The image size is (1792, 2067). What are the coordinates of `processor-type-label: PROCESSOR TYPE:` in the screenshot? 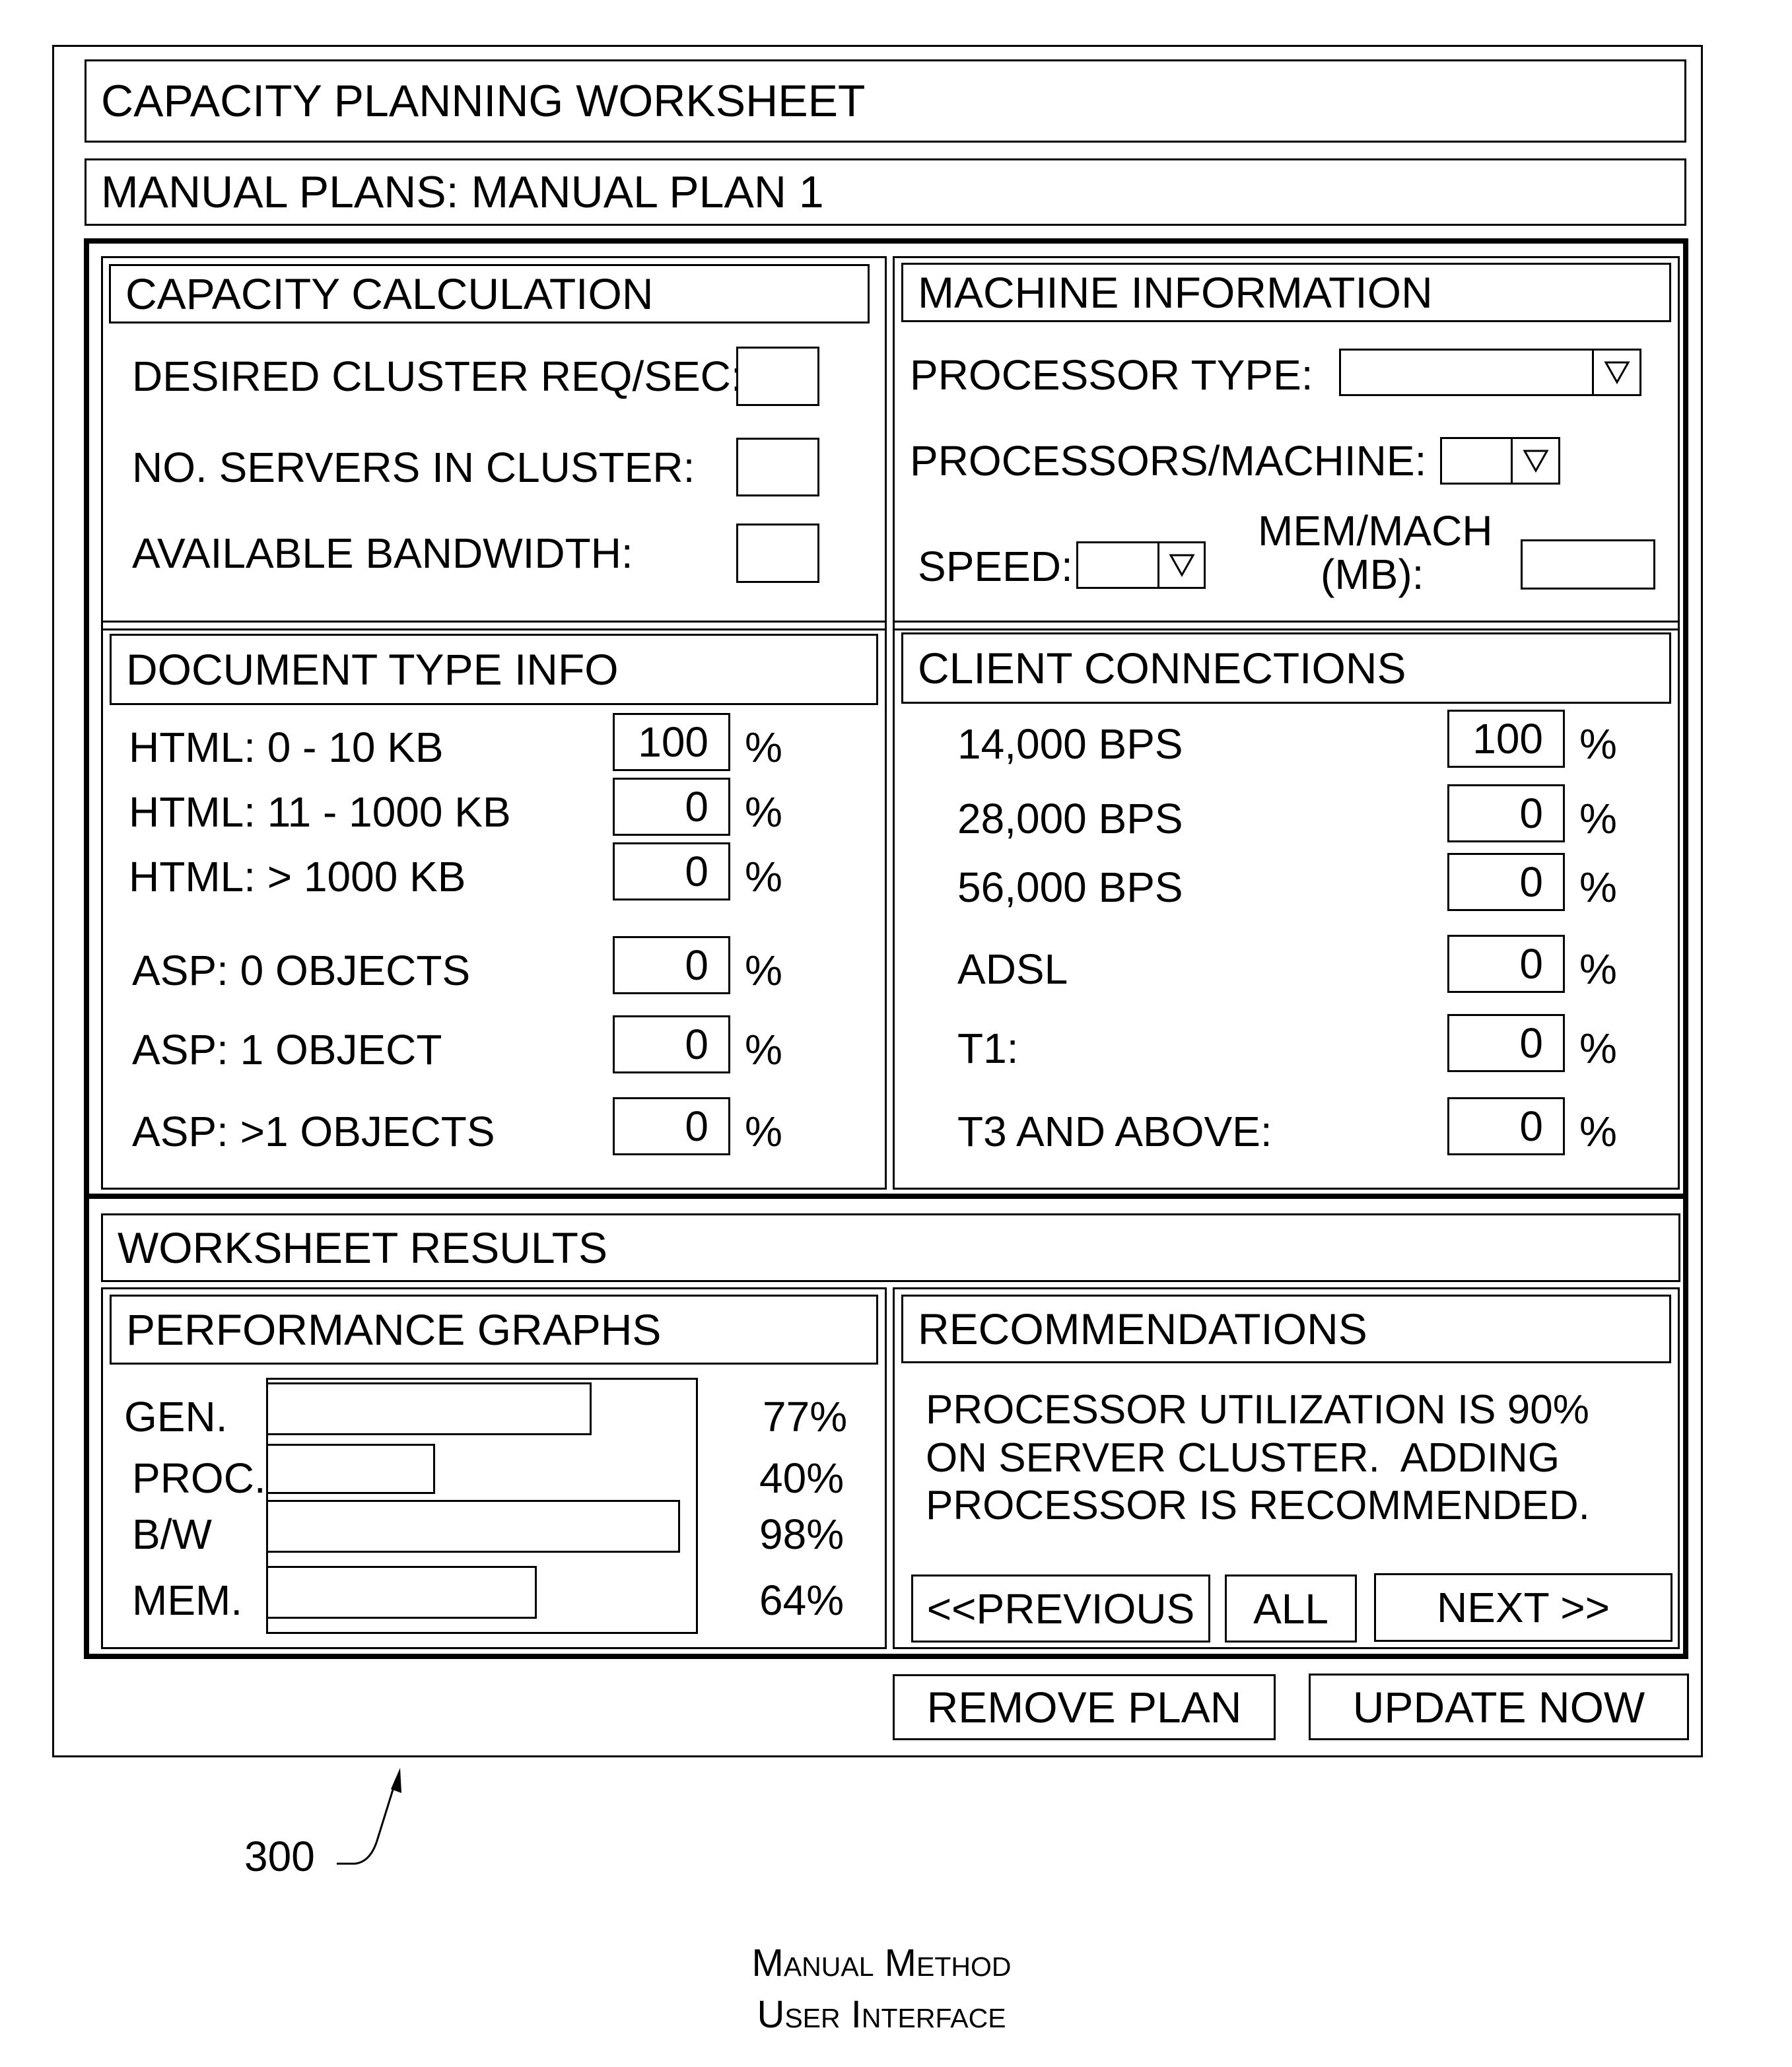 It's located at (1111, 375).